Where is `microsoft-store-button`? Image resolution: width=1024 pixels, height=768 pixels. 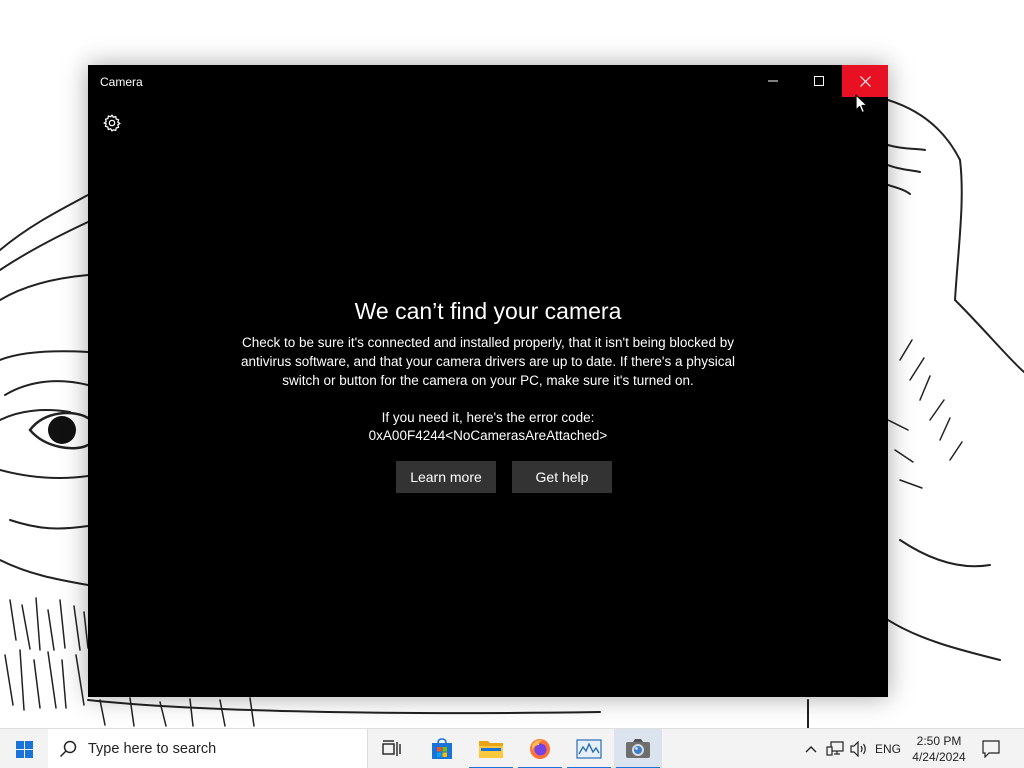
microsoft-store-button is located at coordinates (442, 748).